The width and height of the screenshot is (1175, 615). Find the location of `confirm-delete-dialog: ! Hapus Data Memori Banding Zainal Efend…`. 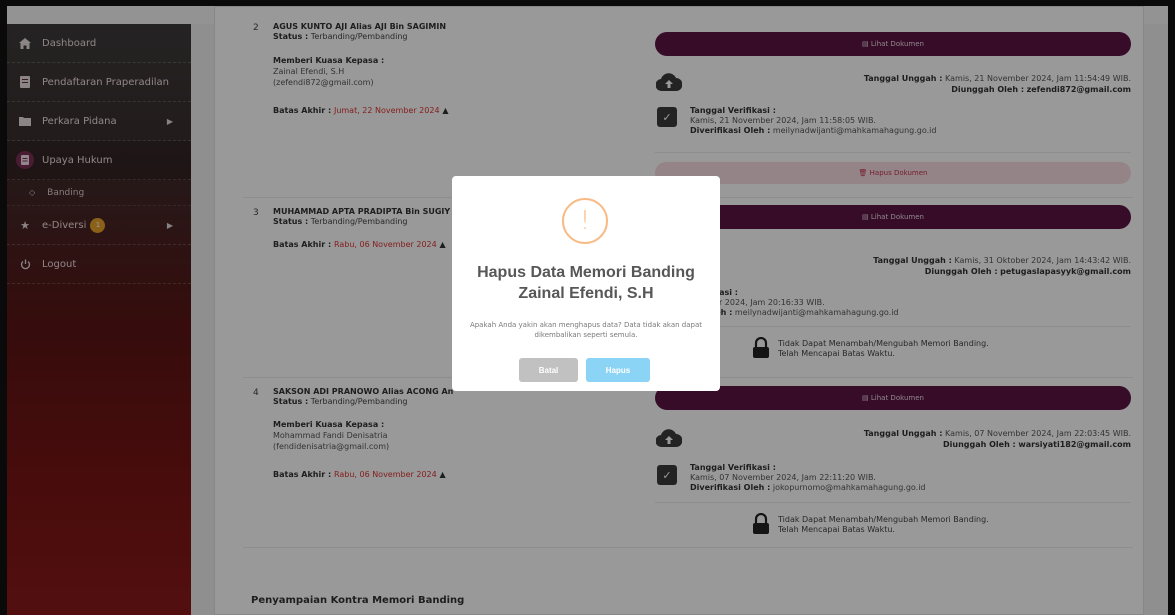

confirm-delete-dialog: ! Hapus Data Memori Banding Zainal Efend… is located at coordinates (586, 283).